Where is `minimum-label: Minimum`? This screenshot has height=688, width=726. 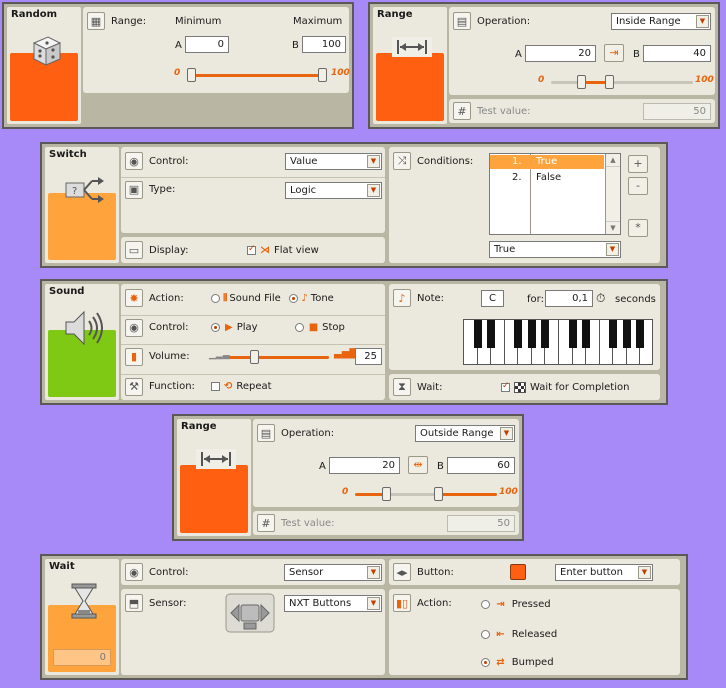 minimum-label: Minimum is located at coordinates (198, 21).